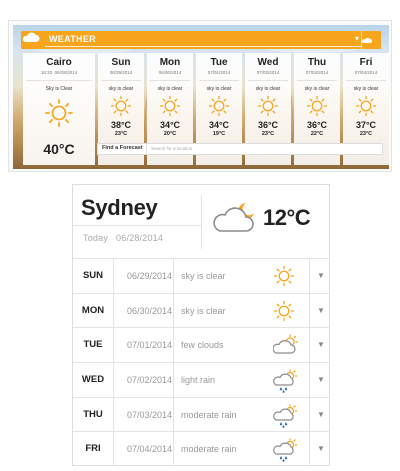 This screenshot has width=400, height=471. I want to click on row-description: few clouds, so click(202, 345).